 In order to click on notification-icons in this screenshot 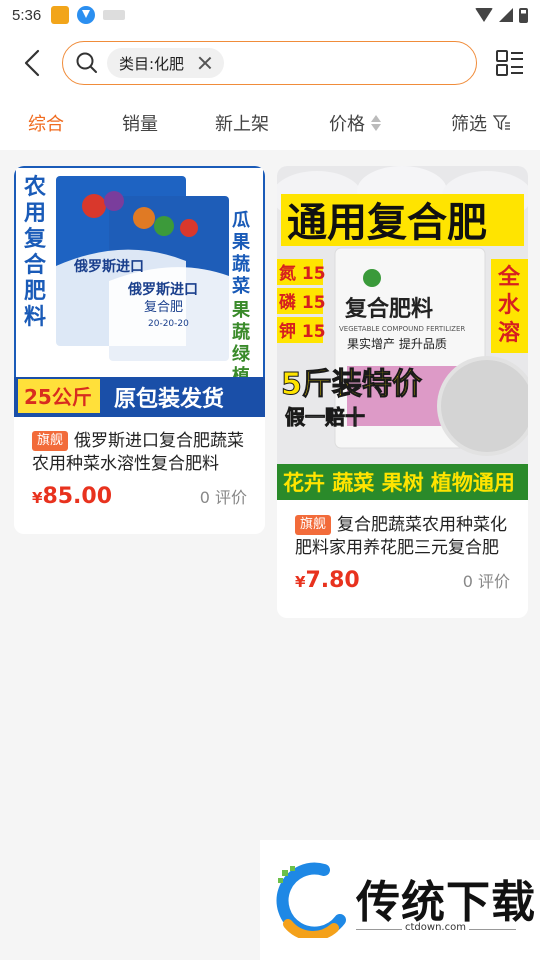, I will do `click(88, 15)`.